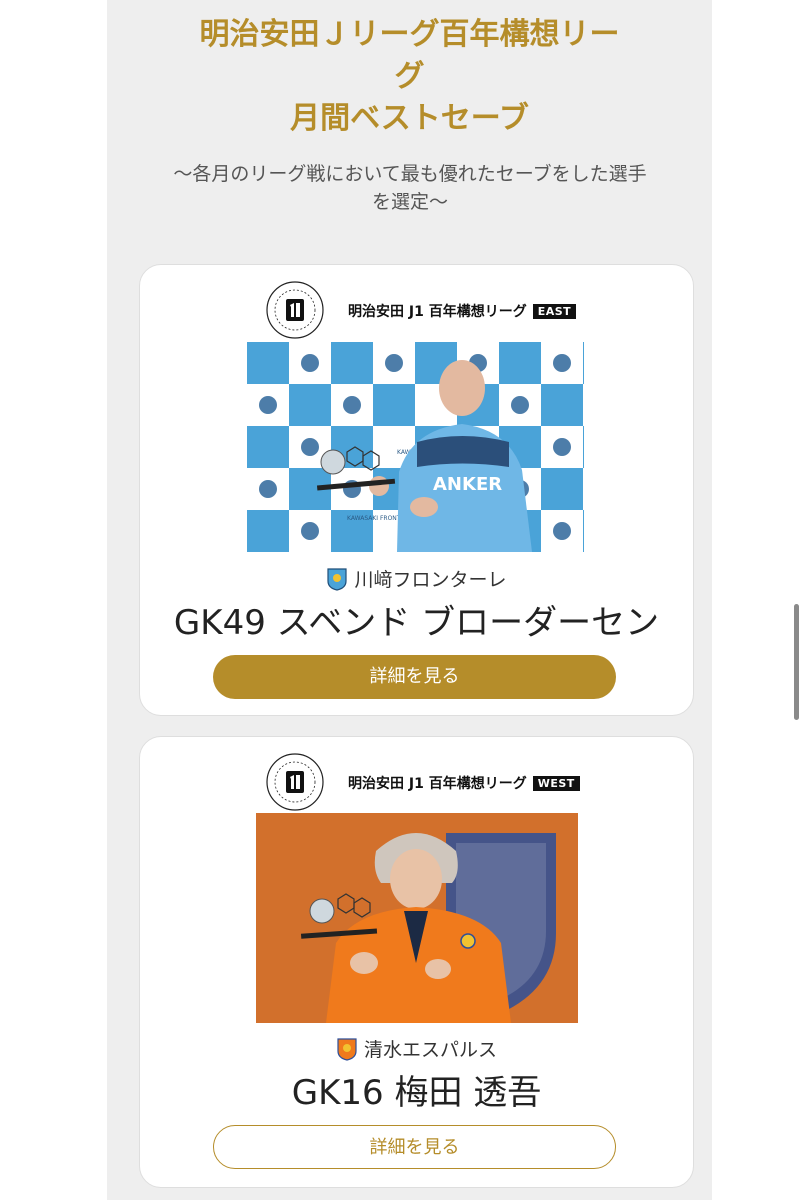 This screenshot has width=806, height=1200. I want to click on region-tag: WEST, so click(556, 783).